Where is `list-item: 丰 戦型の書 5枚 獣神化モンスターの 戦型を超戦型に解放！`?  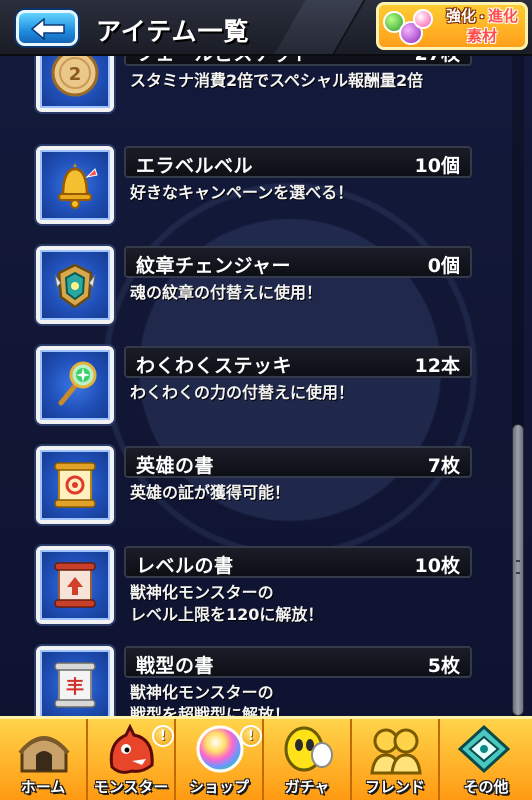
list-item: 丰 戦型の書 5枚 獣神化モンスターの 戦型を超戦型に解放！ is located at coordinates (256, 681).